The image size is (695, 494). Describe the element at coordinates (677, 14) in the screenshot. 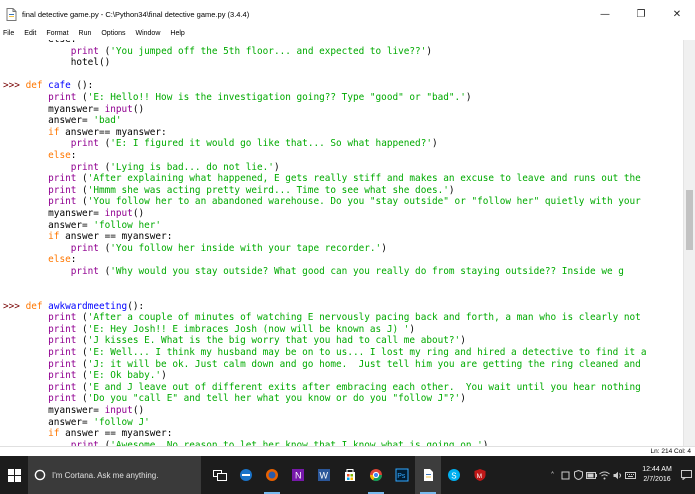

I see `close-button: ✕` at that location.